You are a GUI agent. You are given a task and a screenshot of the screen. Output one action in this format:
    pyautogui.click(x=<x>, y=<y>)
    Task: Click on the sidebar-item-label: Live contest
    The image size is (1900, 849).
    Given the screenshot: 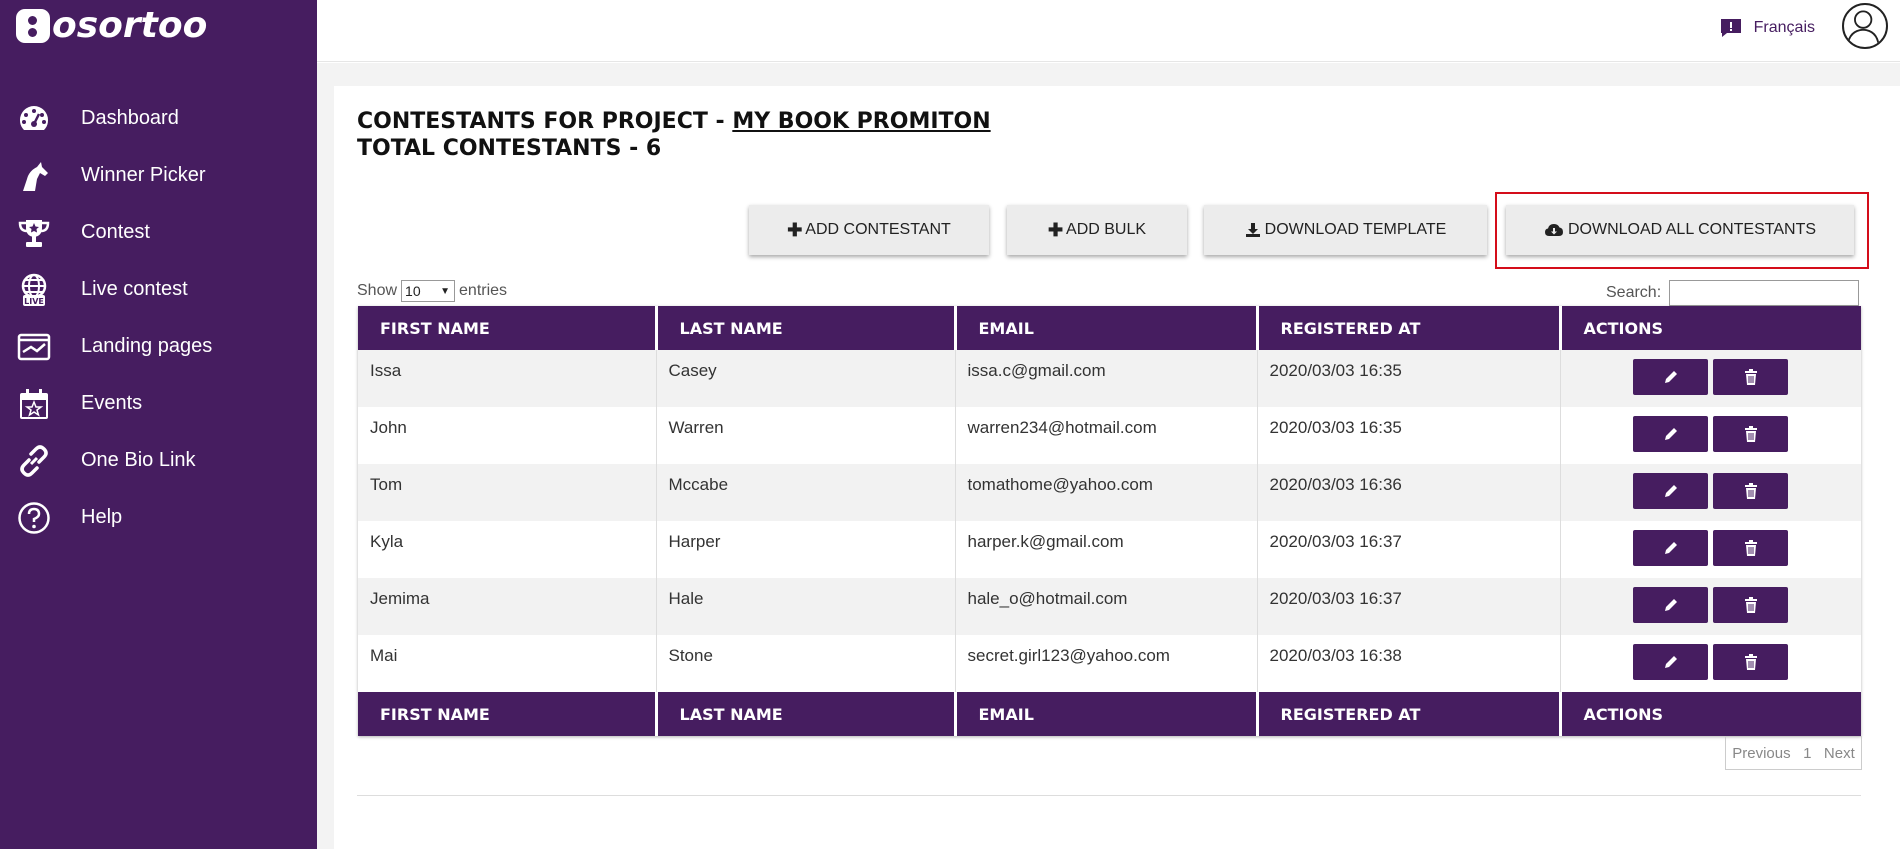 What is the action you would take?
    pyautogui.click(x=134, y=289)
    